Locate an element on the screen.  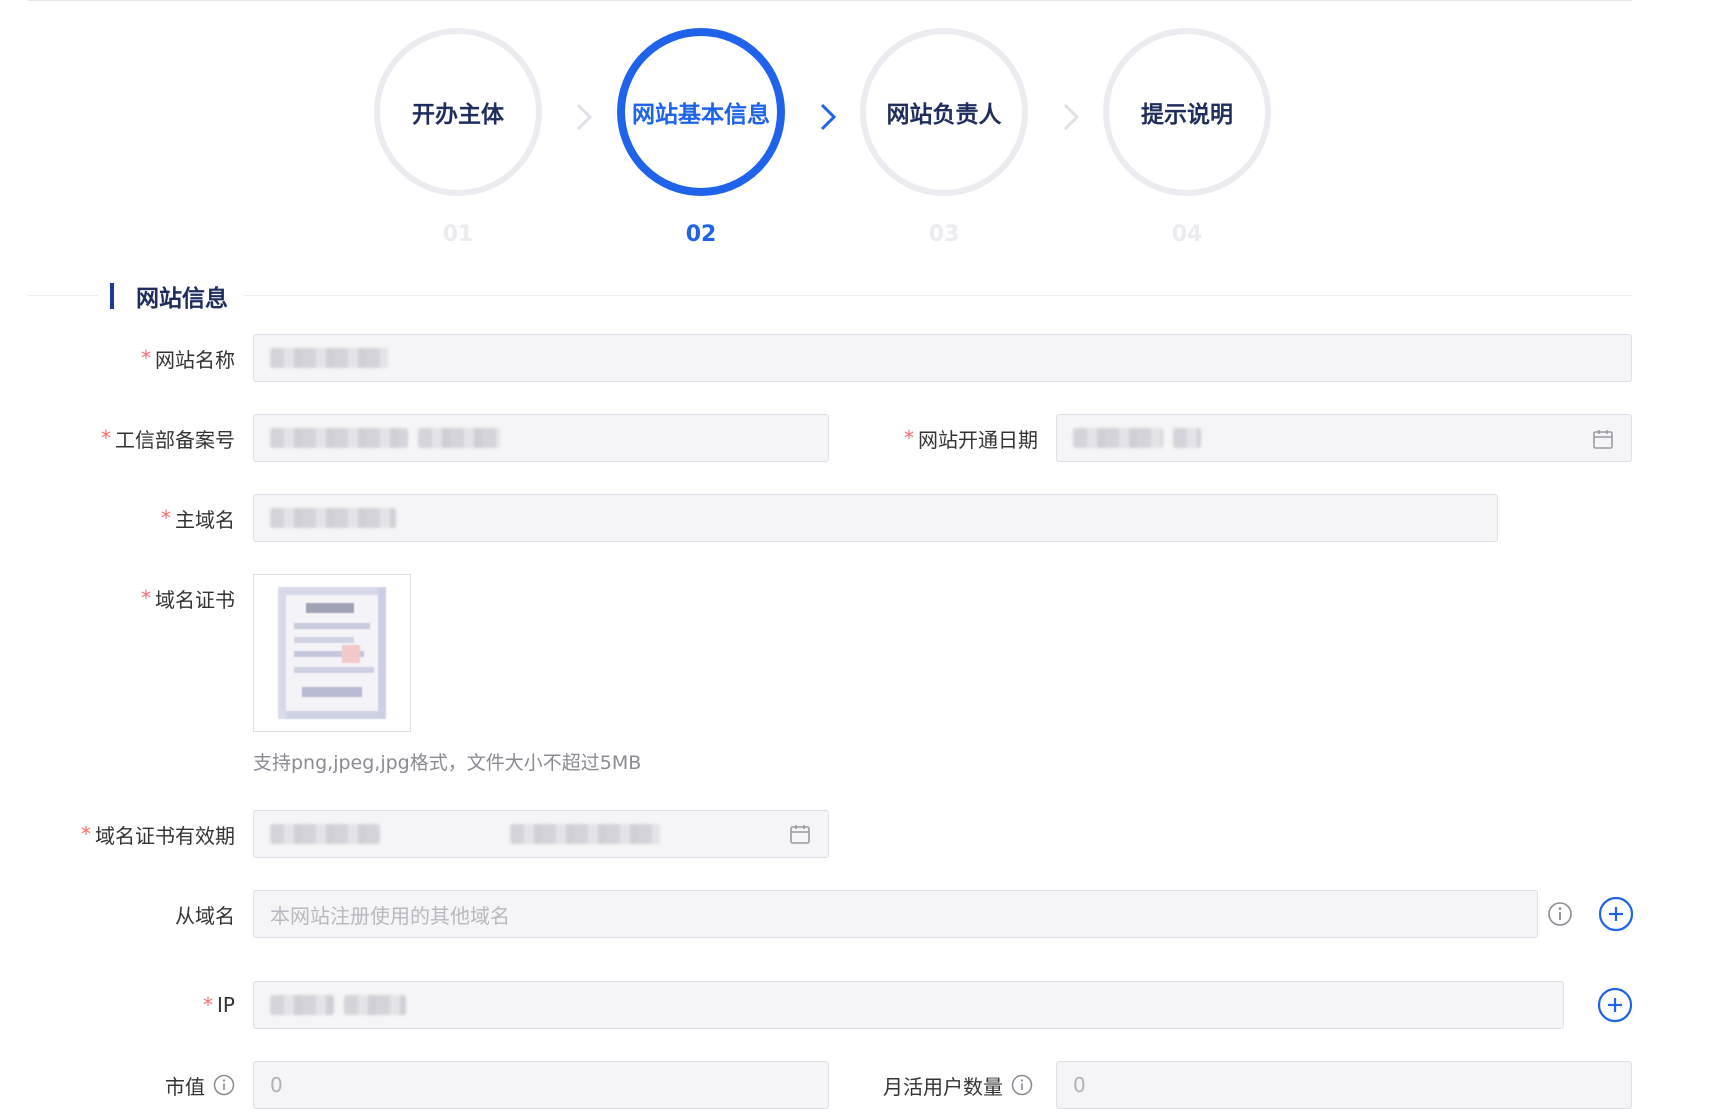
mau-text: 0 is located at coordinates (1079, 1085).